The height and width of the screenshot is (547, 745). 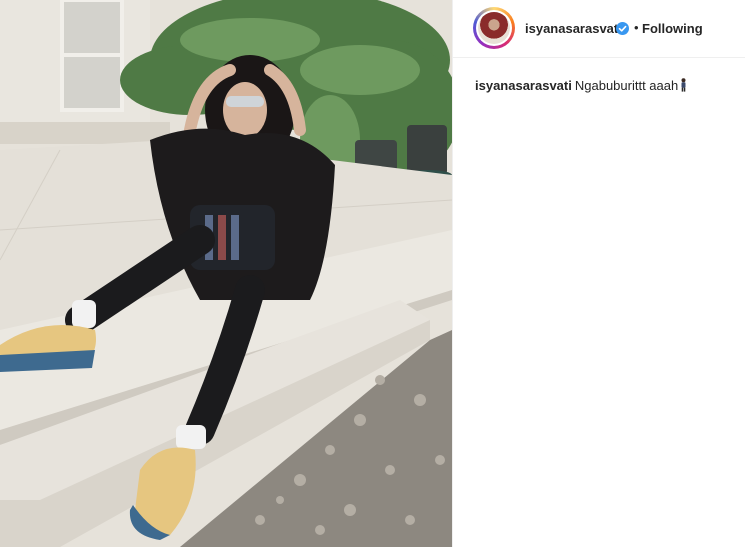 I want to click on caption-username: isyanasarasvati, so click(x=523, y=85).